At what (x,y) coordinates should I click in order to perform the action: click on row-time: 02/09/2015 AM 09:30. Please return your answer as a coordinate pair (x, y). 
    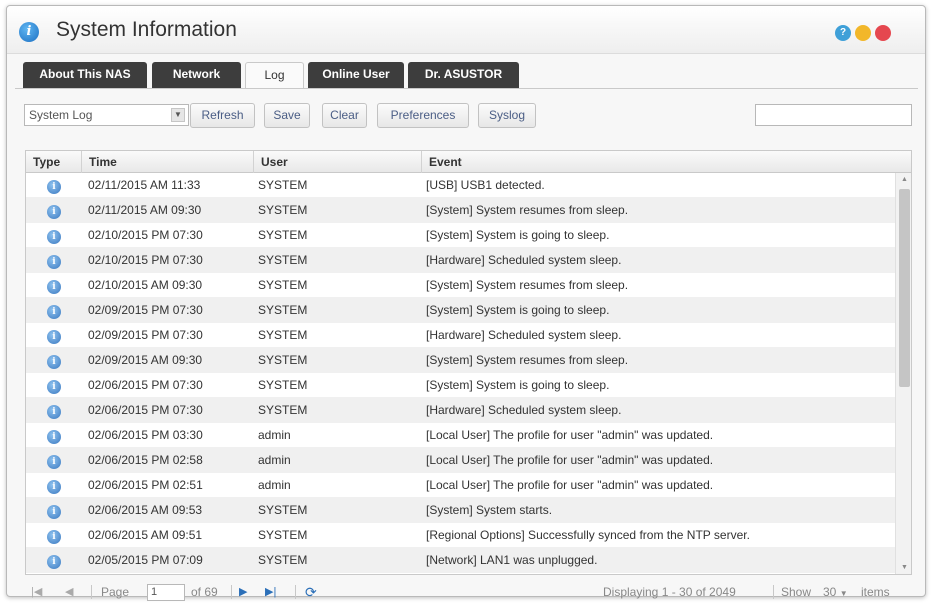
    Looking at the image, I should click on (145, 360).